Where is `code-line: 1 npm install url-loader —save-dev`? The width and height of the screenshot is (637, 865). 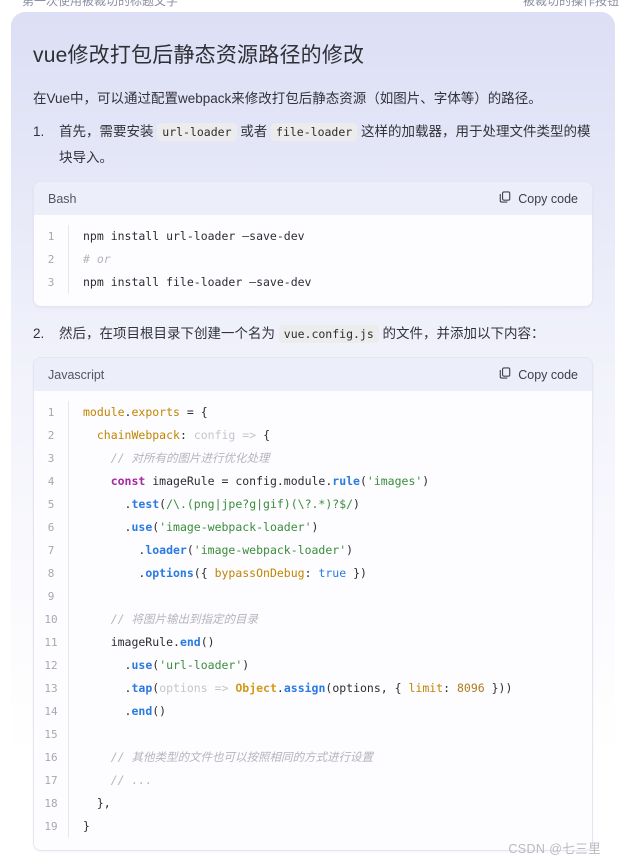
code-line: 1 npm install url-loader —save-dev is located at coordinates (313, 237).